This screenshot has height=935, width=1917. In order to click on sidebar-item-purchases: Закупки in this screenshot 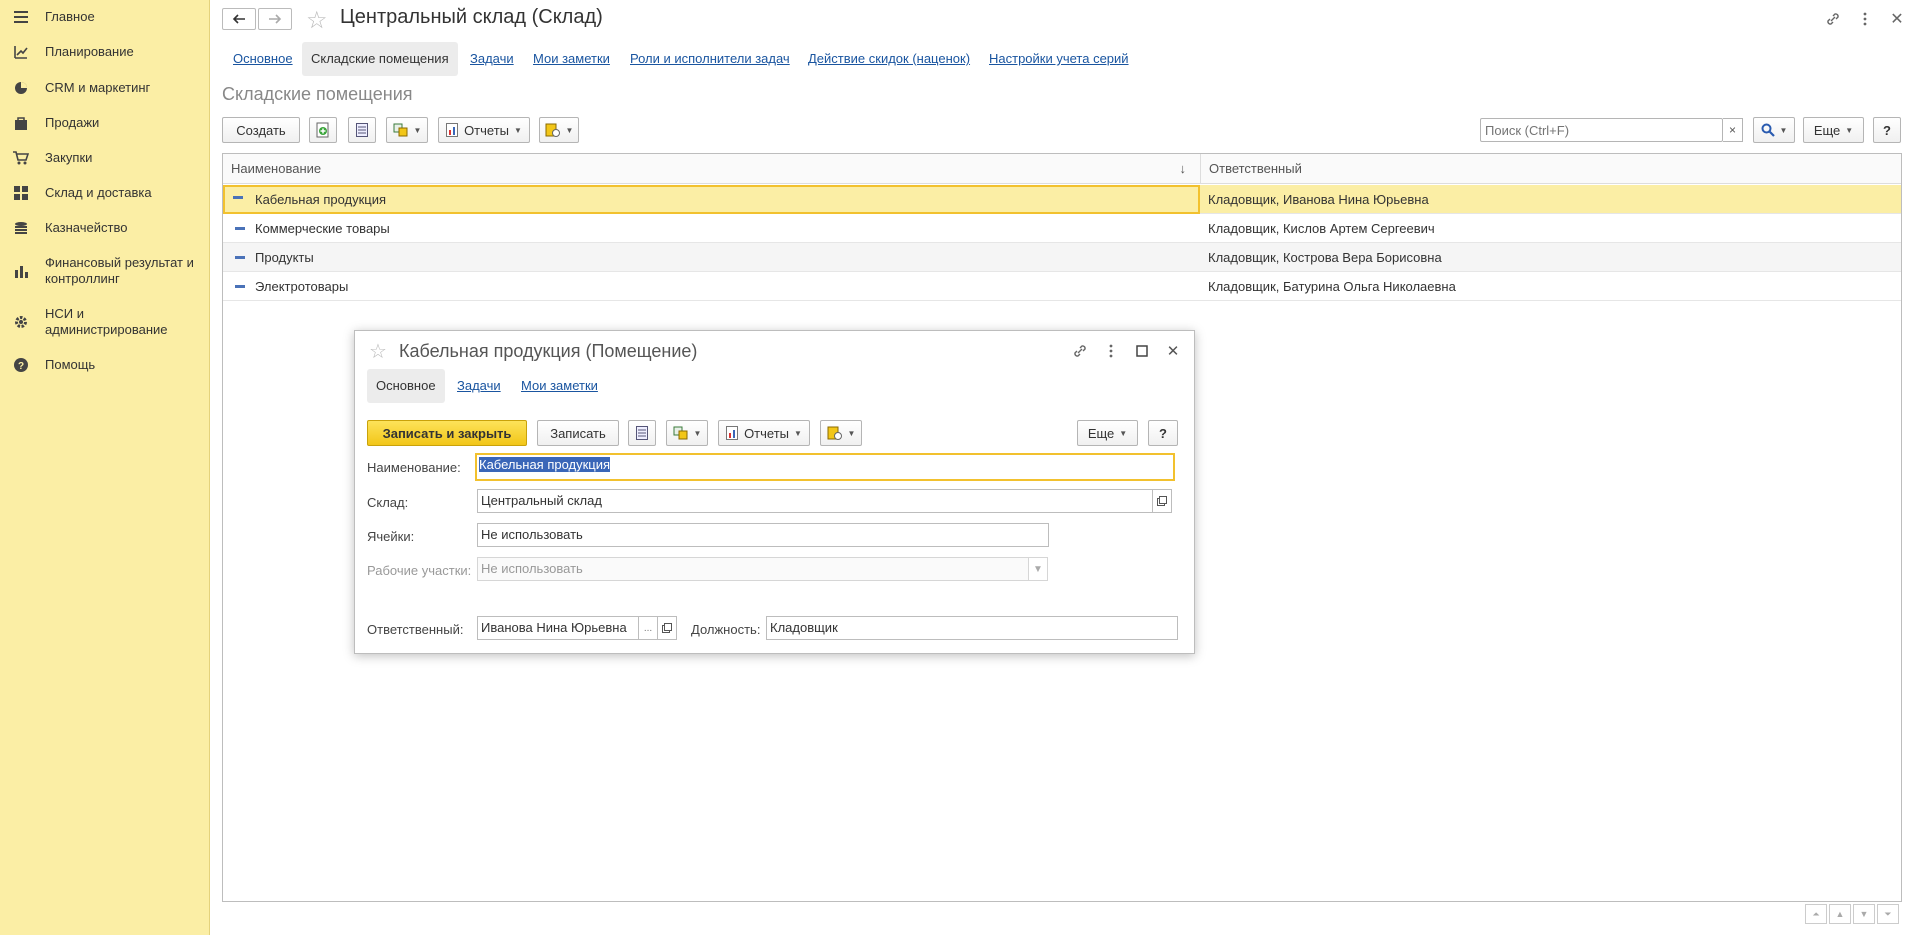, I will do `click(105, 159)`.